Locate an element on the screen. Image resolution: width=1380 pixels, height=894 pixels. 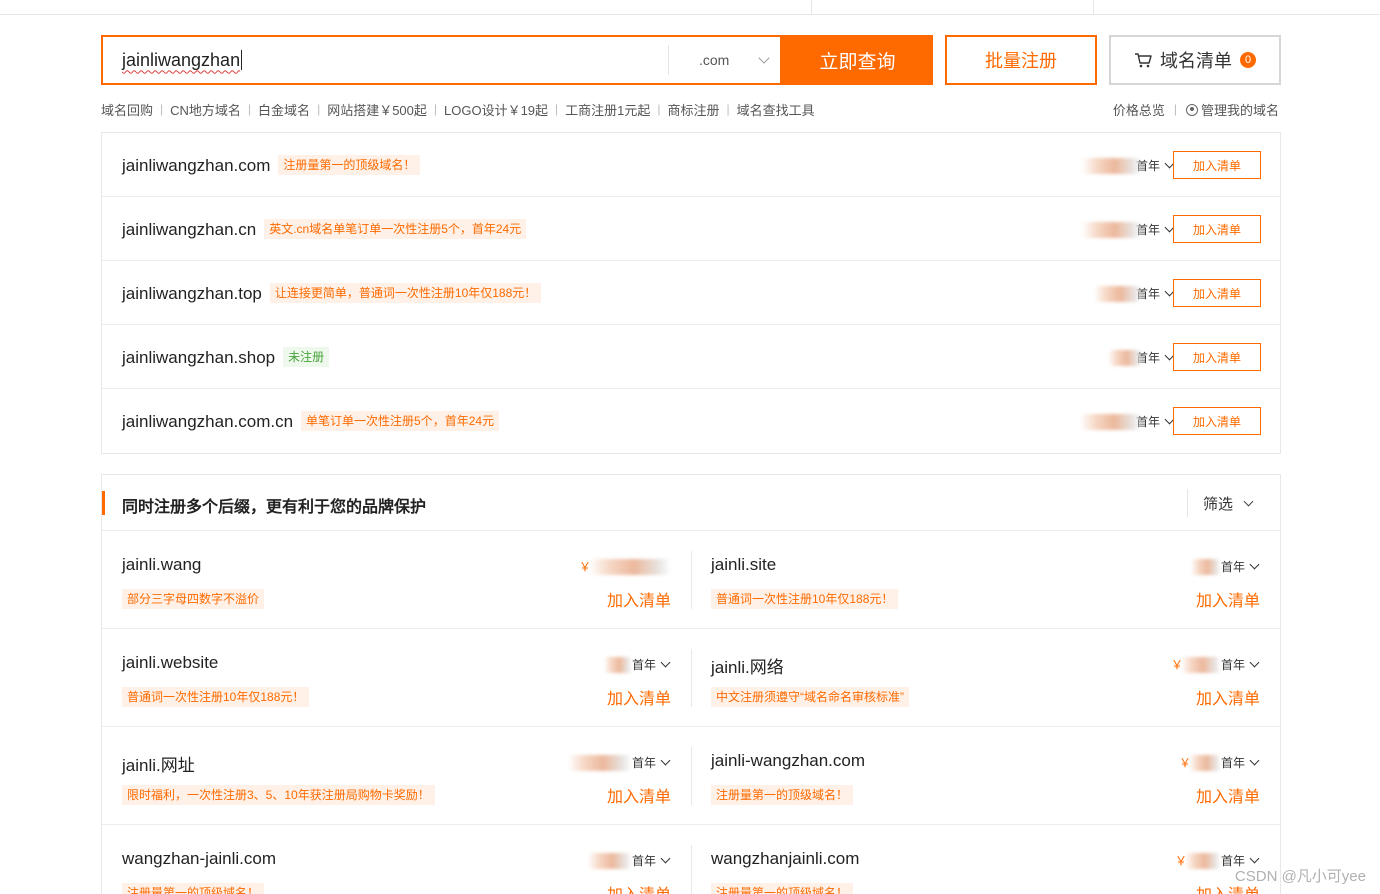
watermark: CSDN @凡小可yee is located at coordinates (1300, 876).